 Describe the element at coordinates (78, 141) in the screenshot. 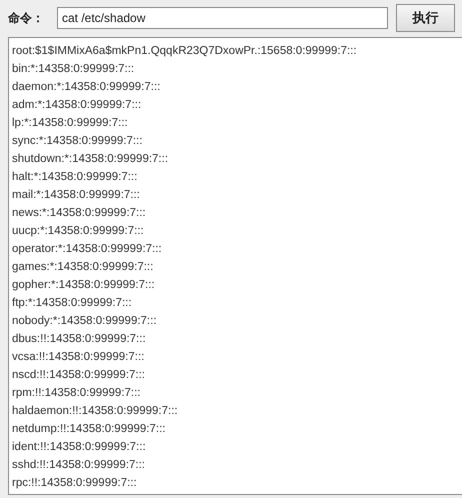

I see `output-line: sync:*:14358:0:99999:7:::` at that location.